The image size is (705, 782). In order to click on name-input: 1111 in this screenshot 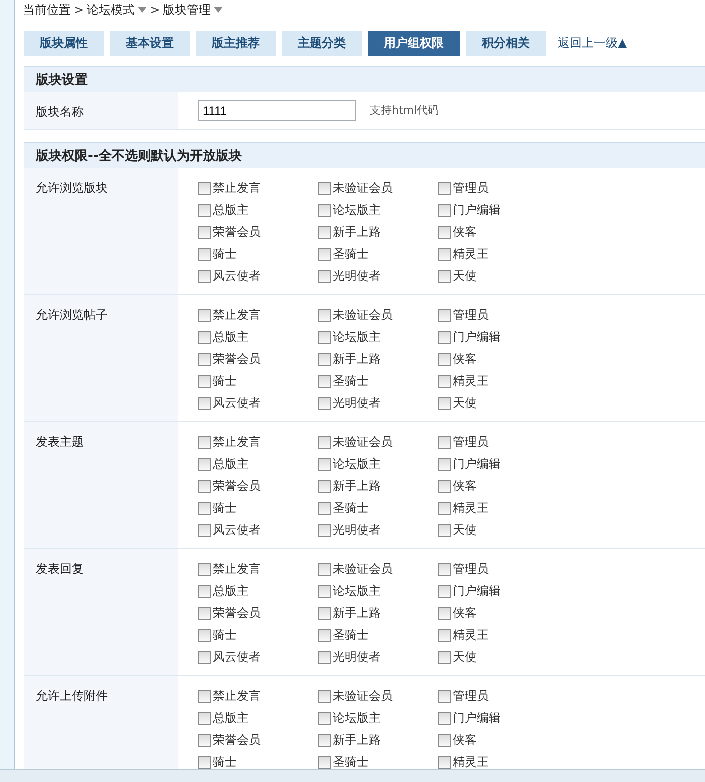, I will do `click(277, 110)`.